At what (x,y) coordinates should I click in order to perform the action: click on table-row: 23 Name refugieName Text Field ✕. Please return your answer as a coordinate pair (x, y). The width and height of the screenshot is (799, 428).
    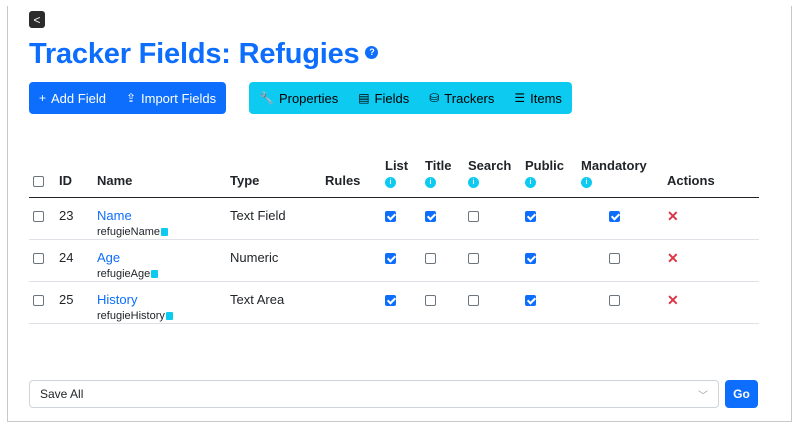
    Looking at the image, I should click on (394, 218).